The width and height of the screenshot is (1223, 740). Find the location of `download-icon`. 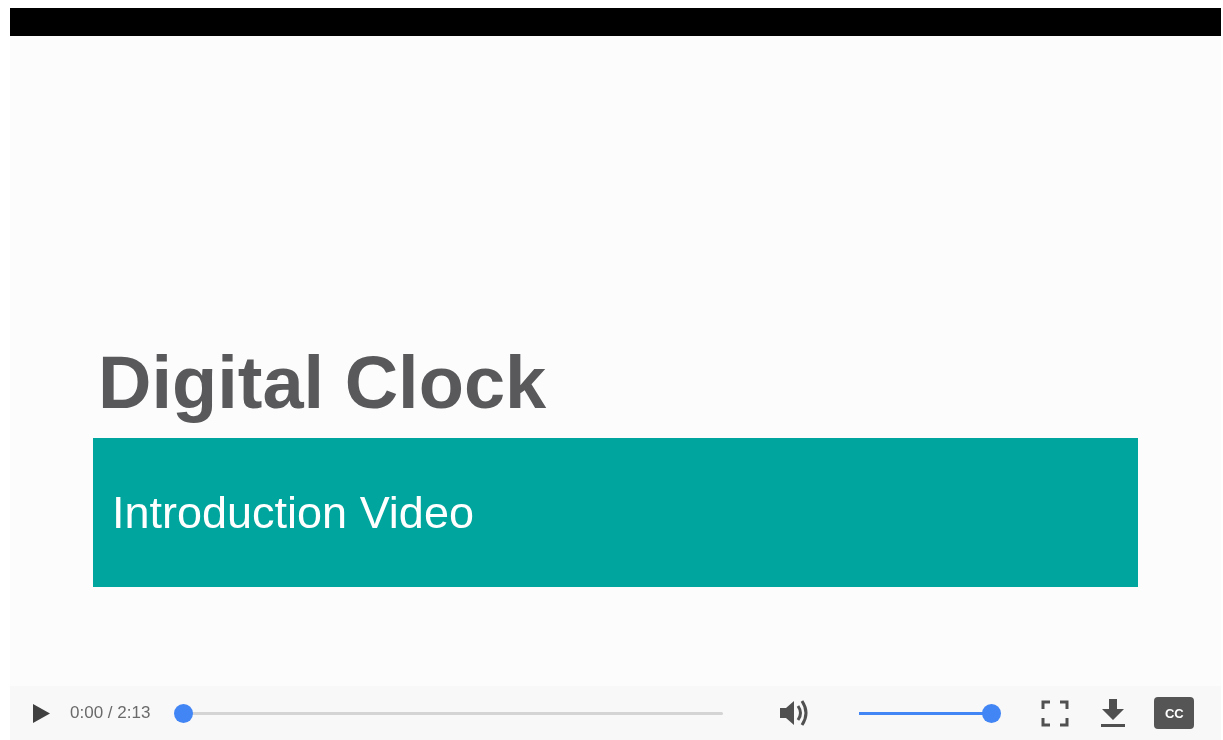

download-icon is located at coordinates (1113, 713).